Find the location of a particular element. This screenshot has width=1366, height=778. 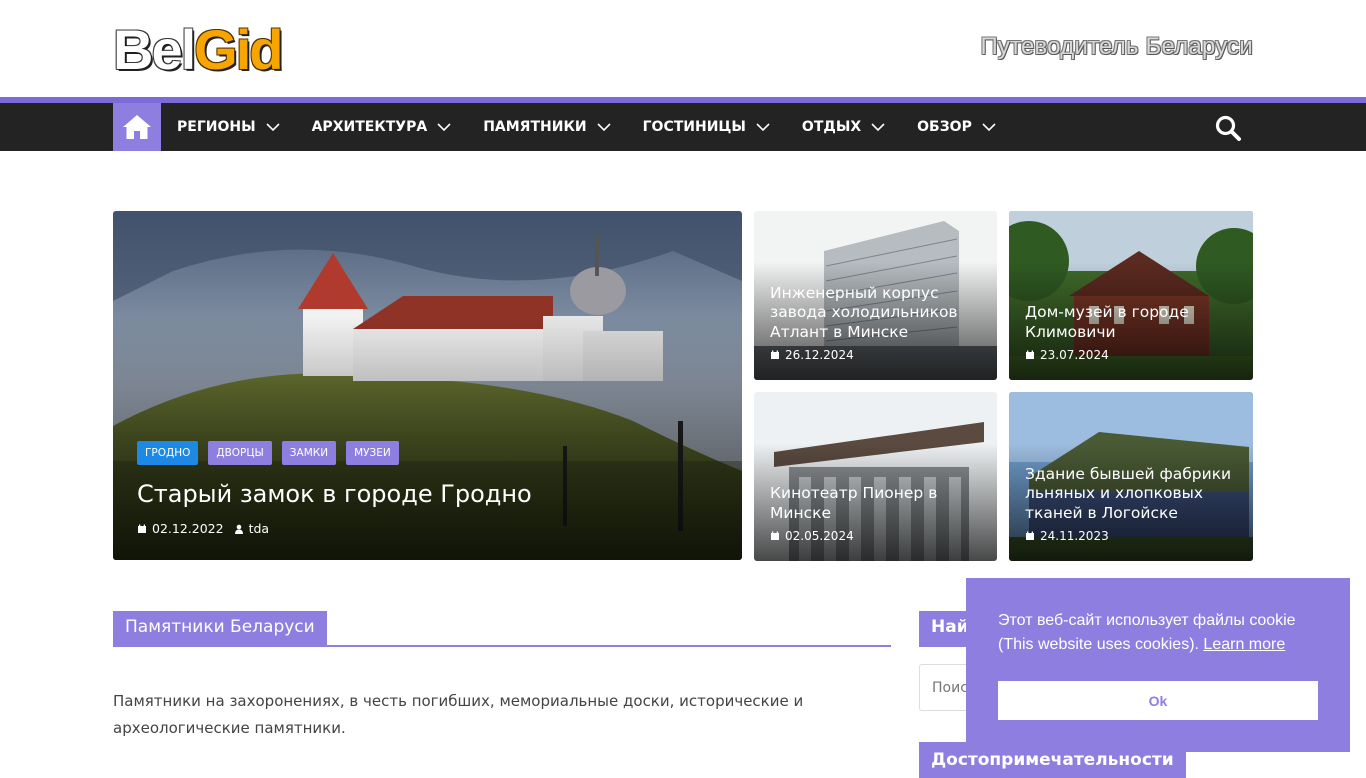

category-tag: ДВОРЦЫ is located at coordinates (240, 453).